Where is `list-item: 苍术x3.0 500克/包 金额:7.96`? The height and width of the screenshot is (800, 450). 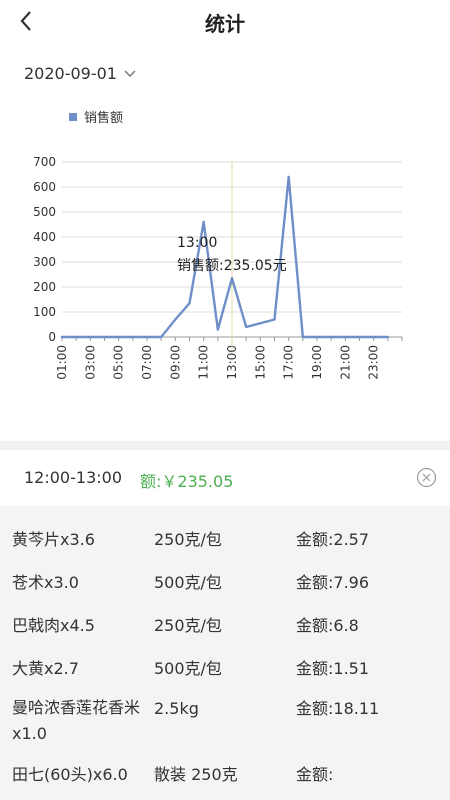
list-item: 苍术x3.0 500克/包 金额:7.96 is located at coordinates (225, 570).